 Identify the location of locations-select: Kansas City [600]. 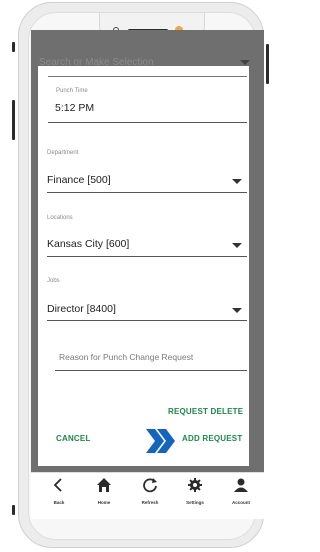
(88, 244).